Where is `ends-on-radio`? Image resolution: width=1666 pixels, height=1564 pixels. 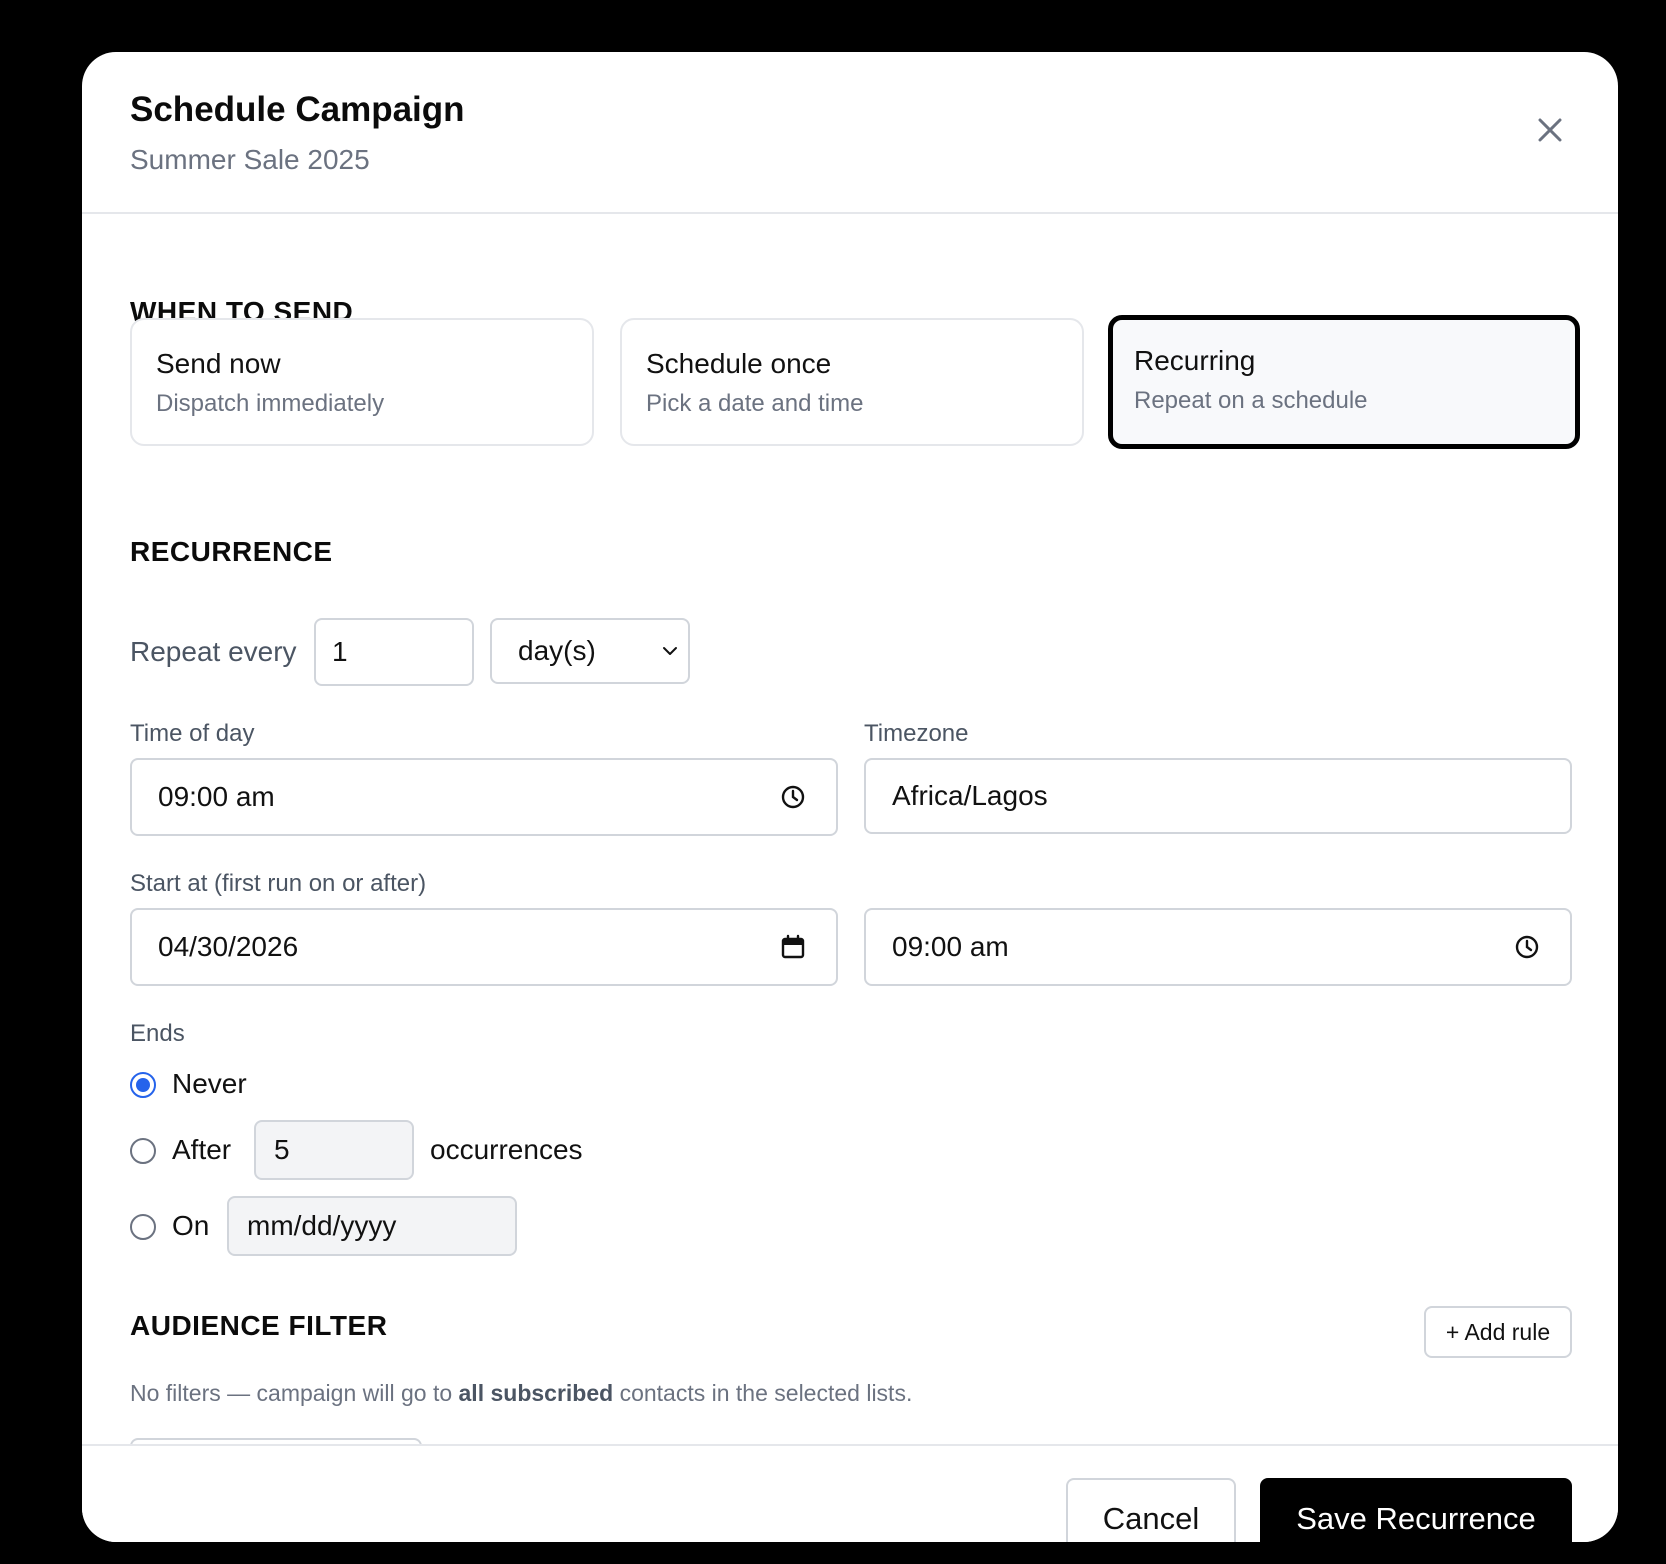 ends-on-radio is located at coordinates (143, 1227).